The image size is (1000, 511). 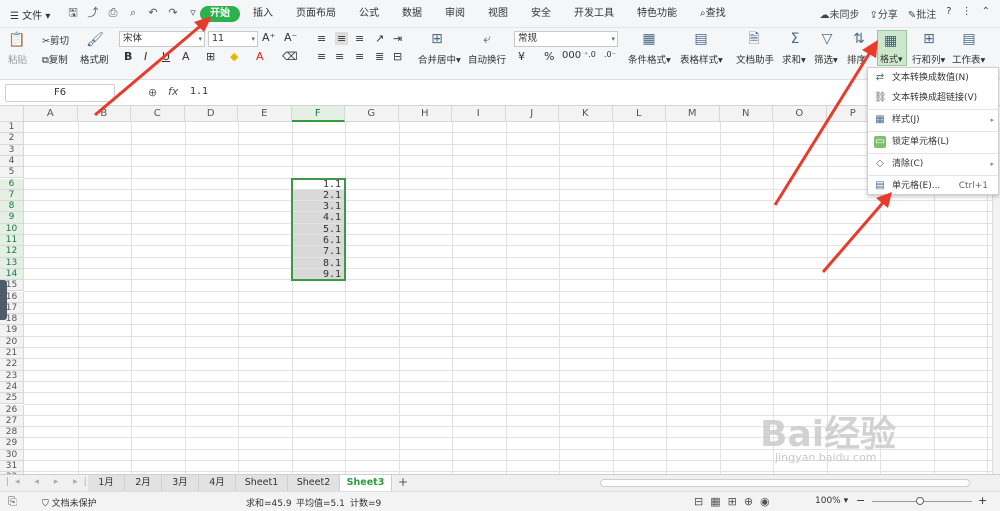 What do you see at coordinates (824, 125) in the screenshot?
I see `arrow-to-format-button` at bounding box center [824, 125].